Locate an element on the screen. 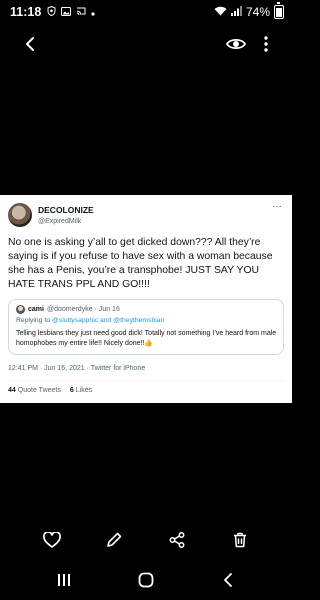 This screenshot has width=320, height=600. favorite-button is located at coordinates (52, 540).